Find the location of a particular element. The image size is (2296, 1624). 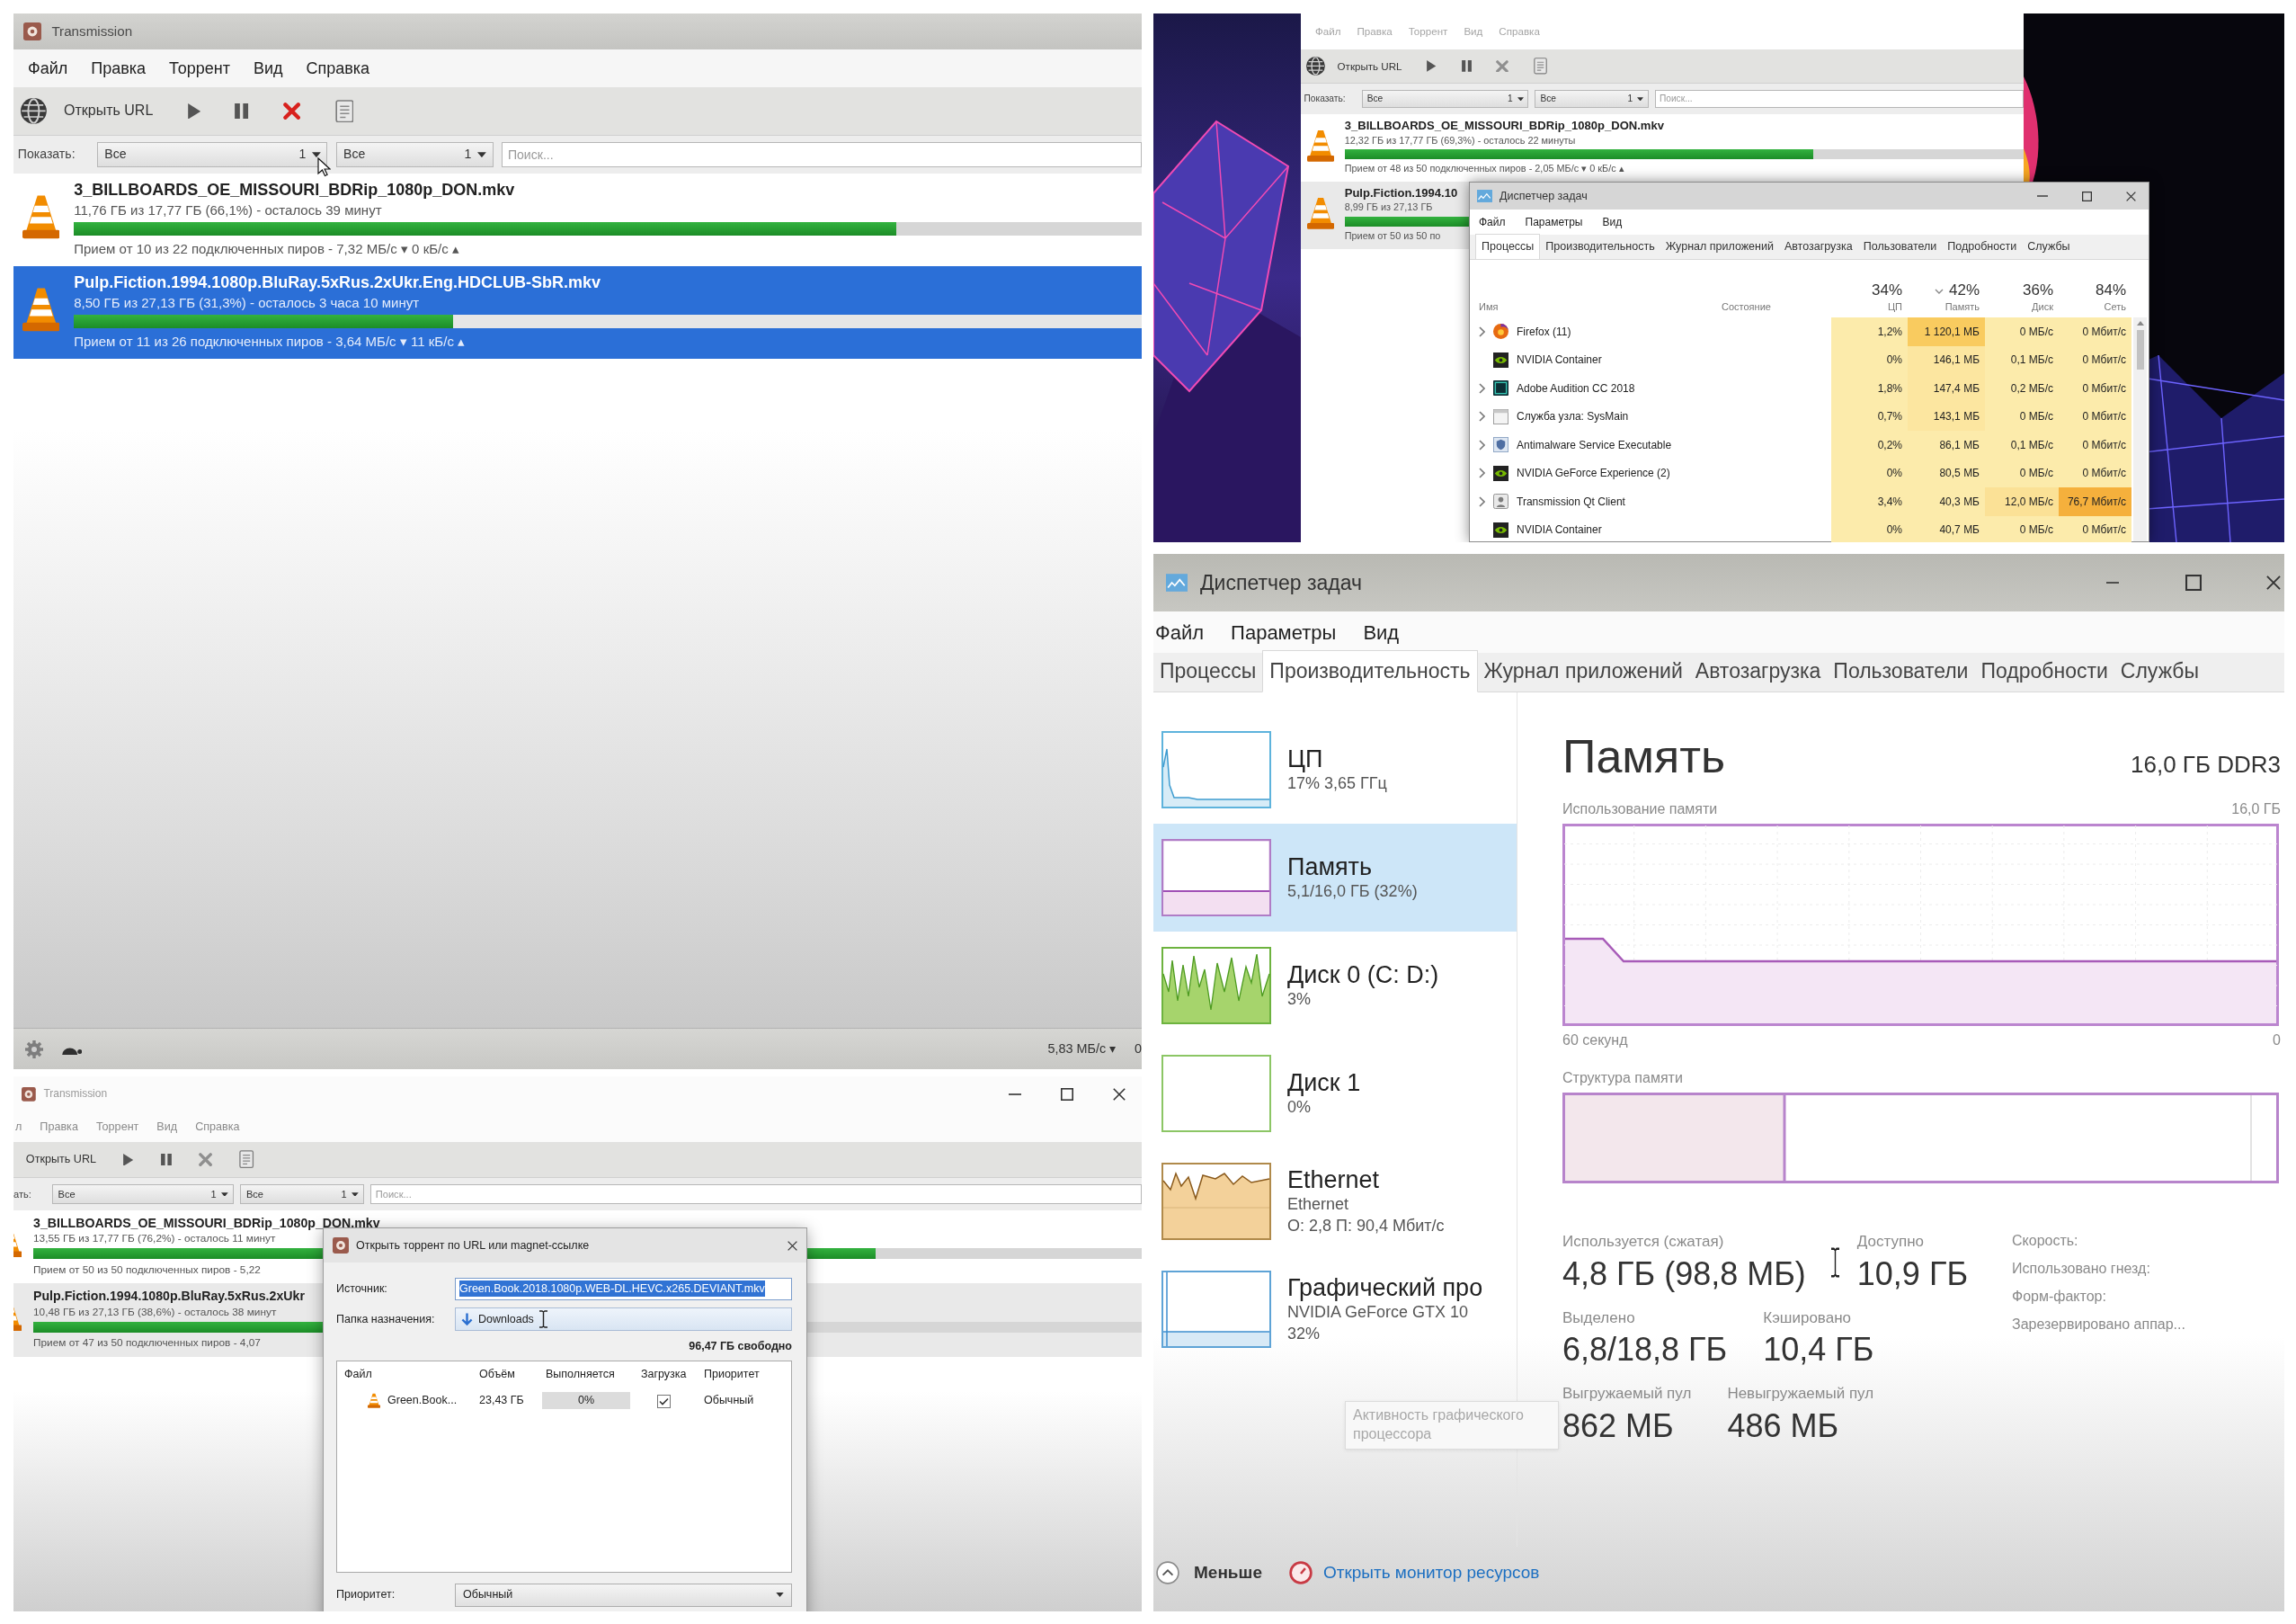

resource-item: Диск 0 (C: D:) 3% is located at coordinates (1335, 986).